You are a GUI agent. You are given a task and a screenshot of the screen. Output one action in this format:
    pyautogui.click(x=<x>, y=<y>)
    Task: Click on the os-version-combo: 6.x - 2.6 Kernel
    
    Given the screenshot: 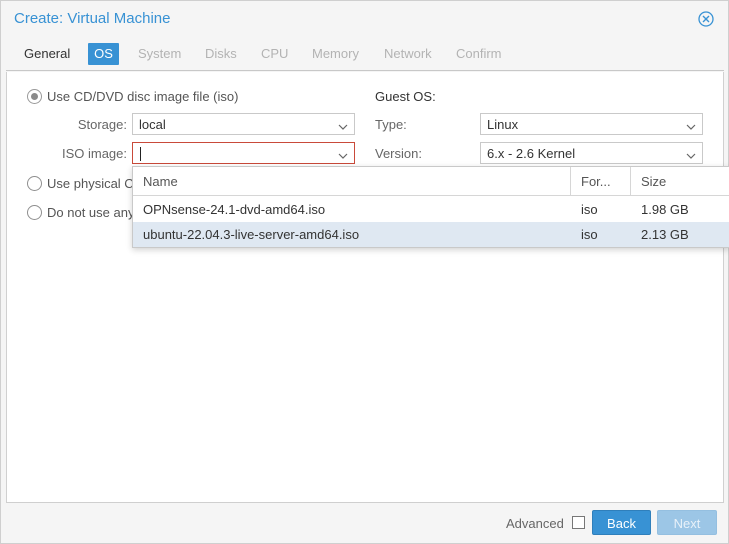 What is the action you would take?
    pyautogui.click(x=591, y=153)
    